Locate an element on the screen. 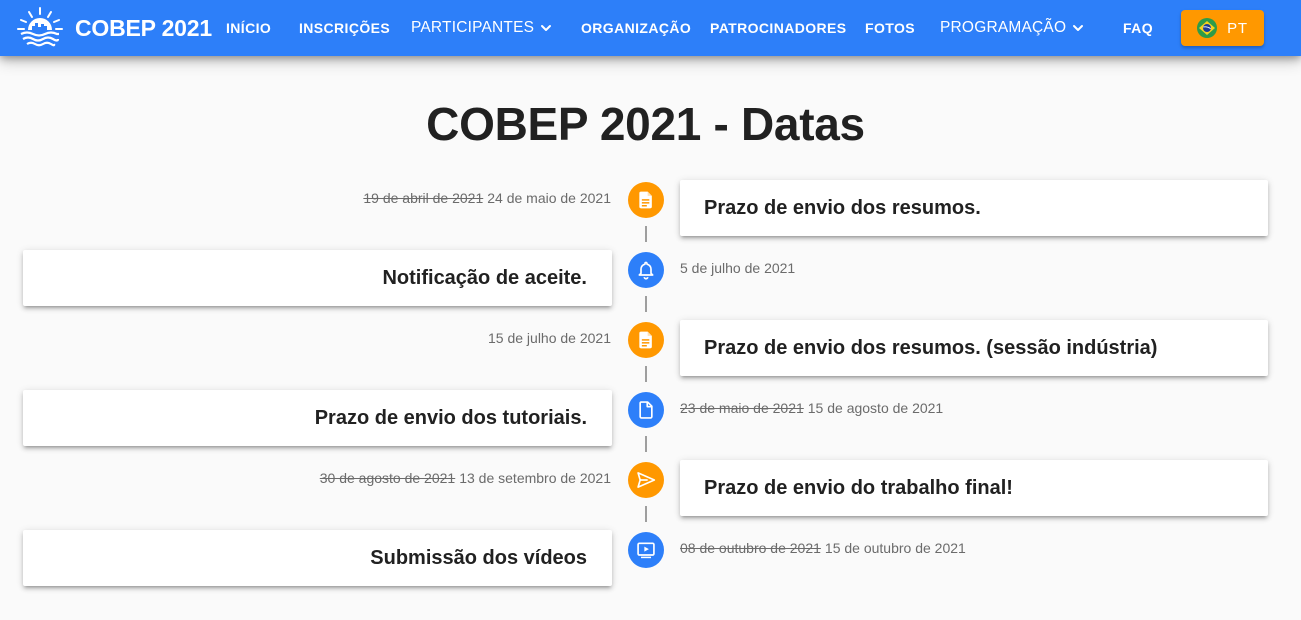 The image size is (1301, 620). nav-participantes-dropdown: PARTICIPANTES is located at coordinates (481, 28).